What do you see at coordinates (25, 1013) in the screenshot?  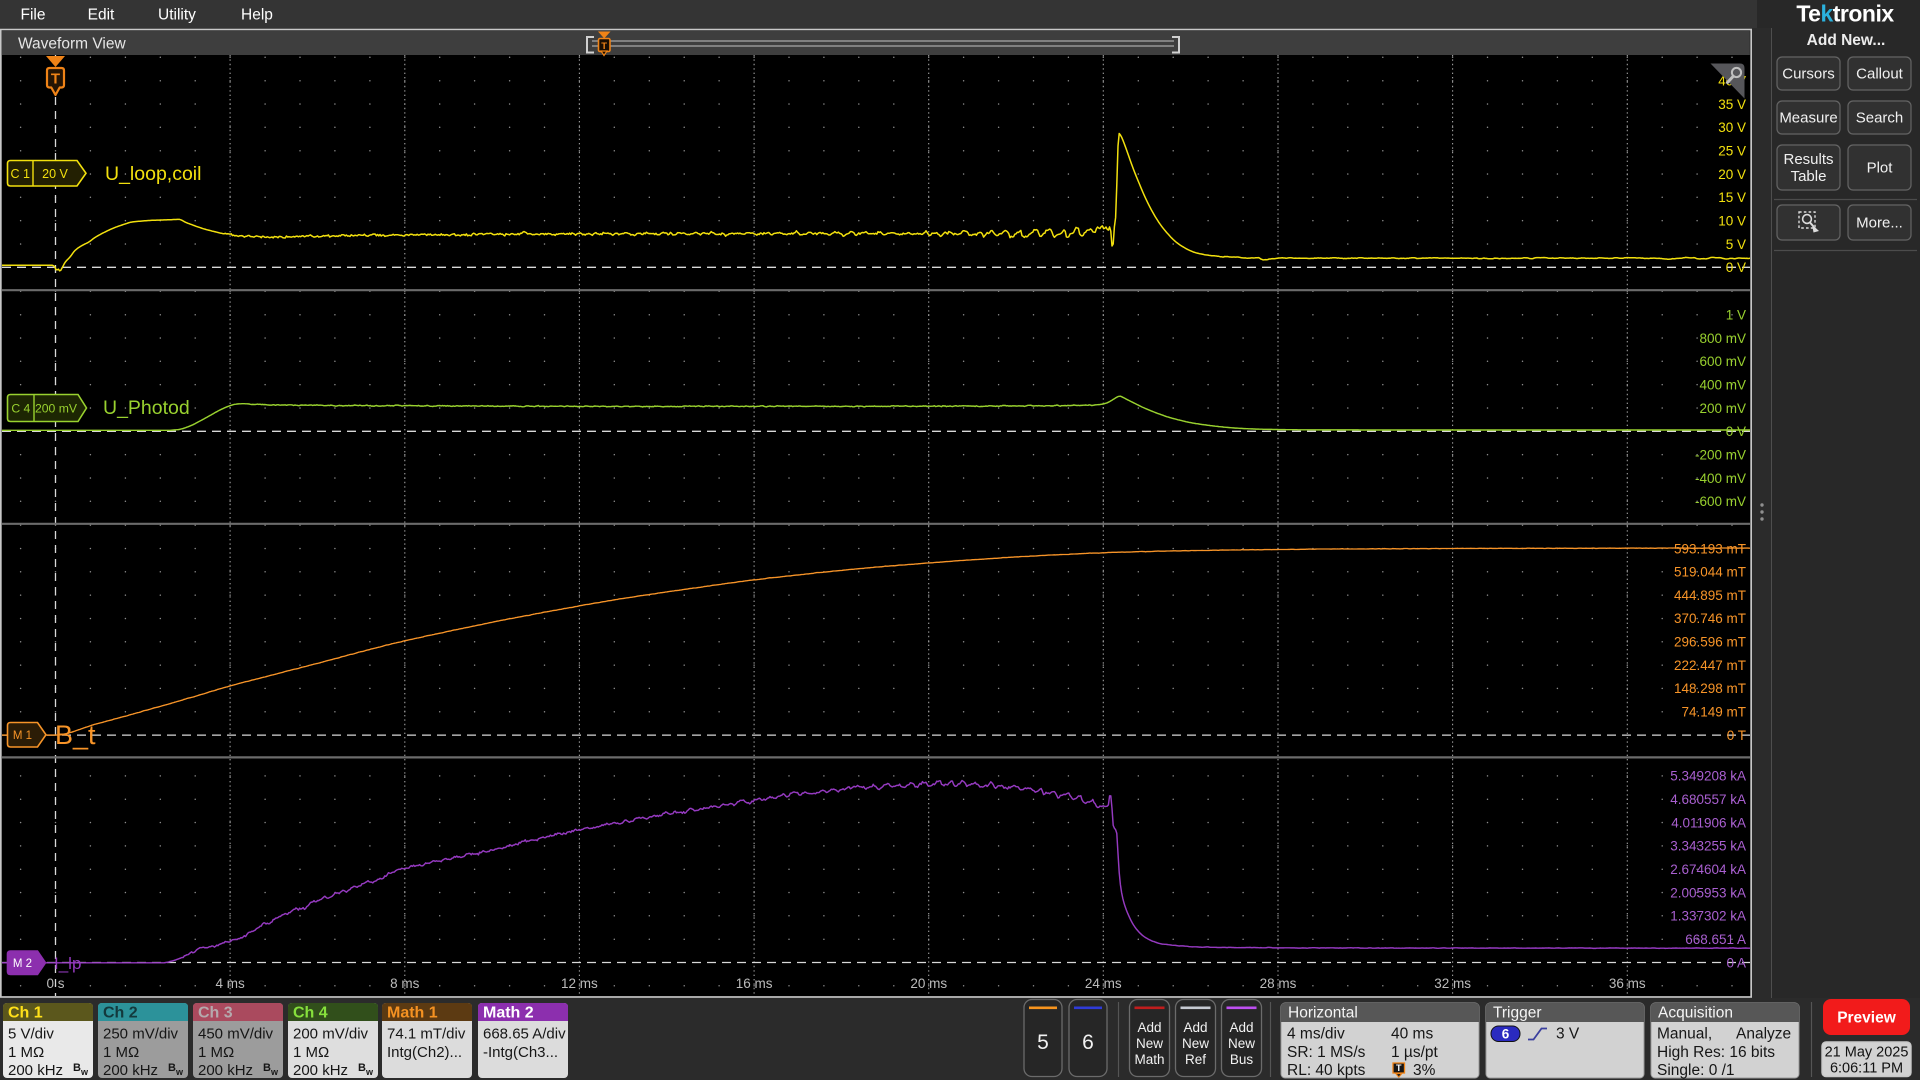 I see `svg-text: Ch 1` at bounding box center [25, 1013].